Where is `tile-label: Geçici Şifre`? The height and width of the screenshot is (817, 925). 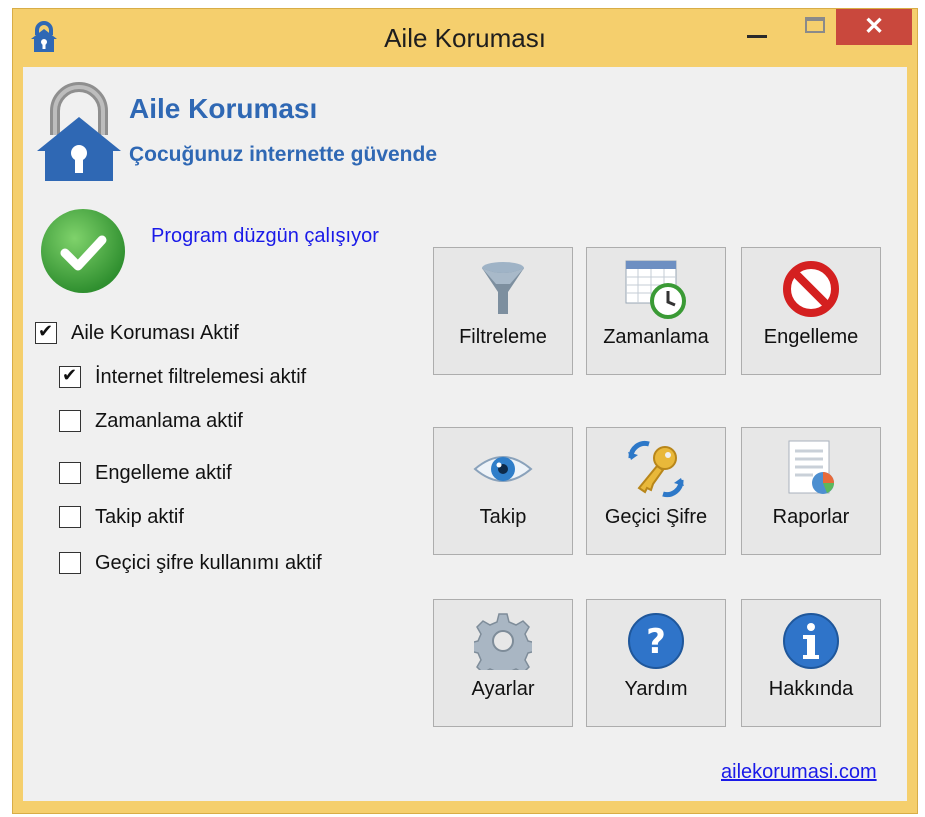
tile-label: Geçici Şifre is located at coordinates (656, 517).